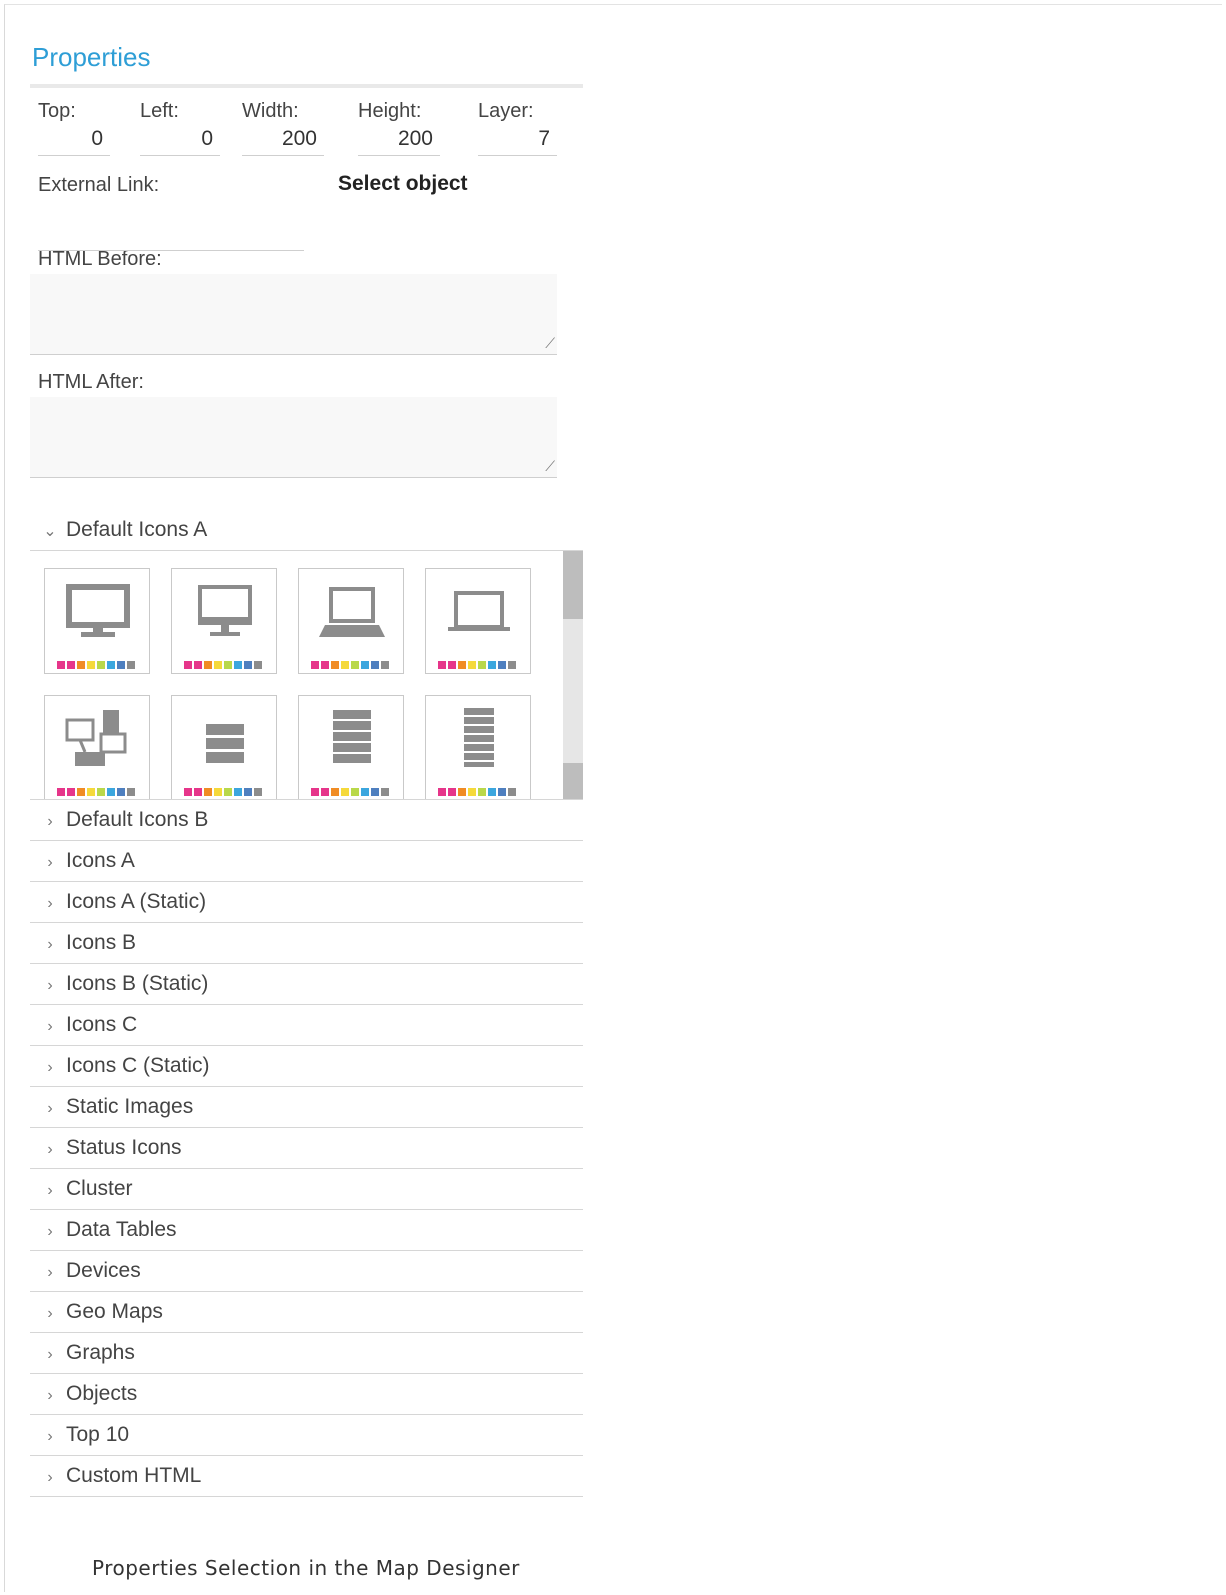 This screenshot has height=1595, width=1226. Describe the element at coordinates (283, 141) in the screenshot. I see `width-input: 200` at that location.